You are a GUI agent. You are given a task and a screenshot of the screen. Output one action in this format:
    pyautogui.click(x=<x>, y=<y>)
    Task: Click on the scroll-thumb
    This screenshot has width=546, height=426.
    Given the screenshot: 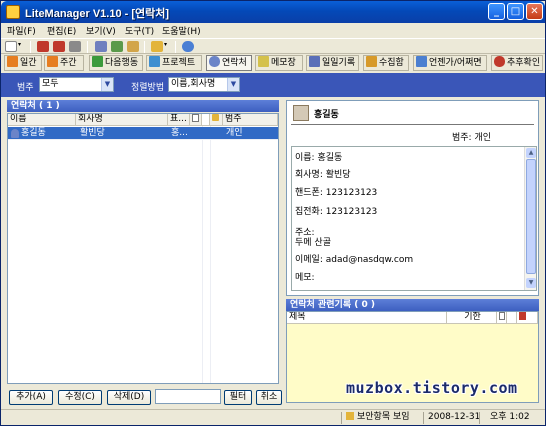 What is the action you would take?
    pyautogui.click(x=531, y=216)
    